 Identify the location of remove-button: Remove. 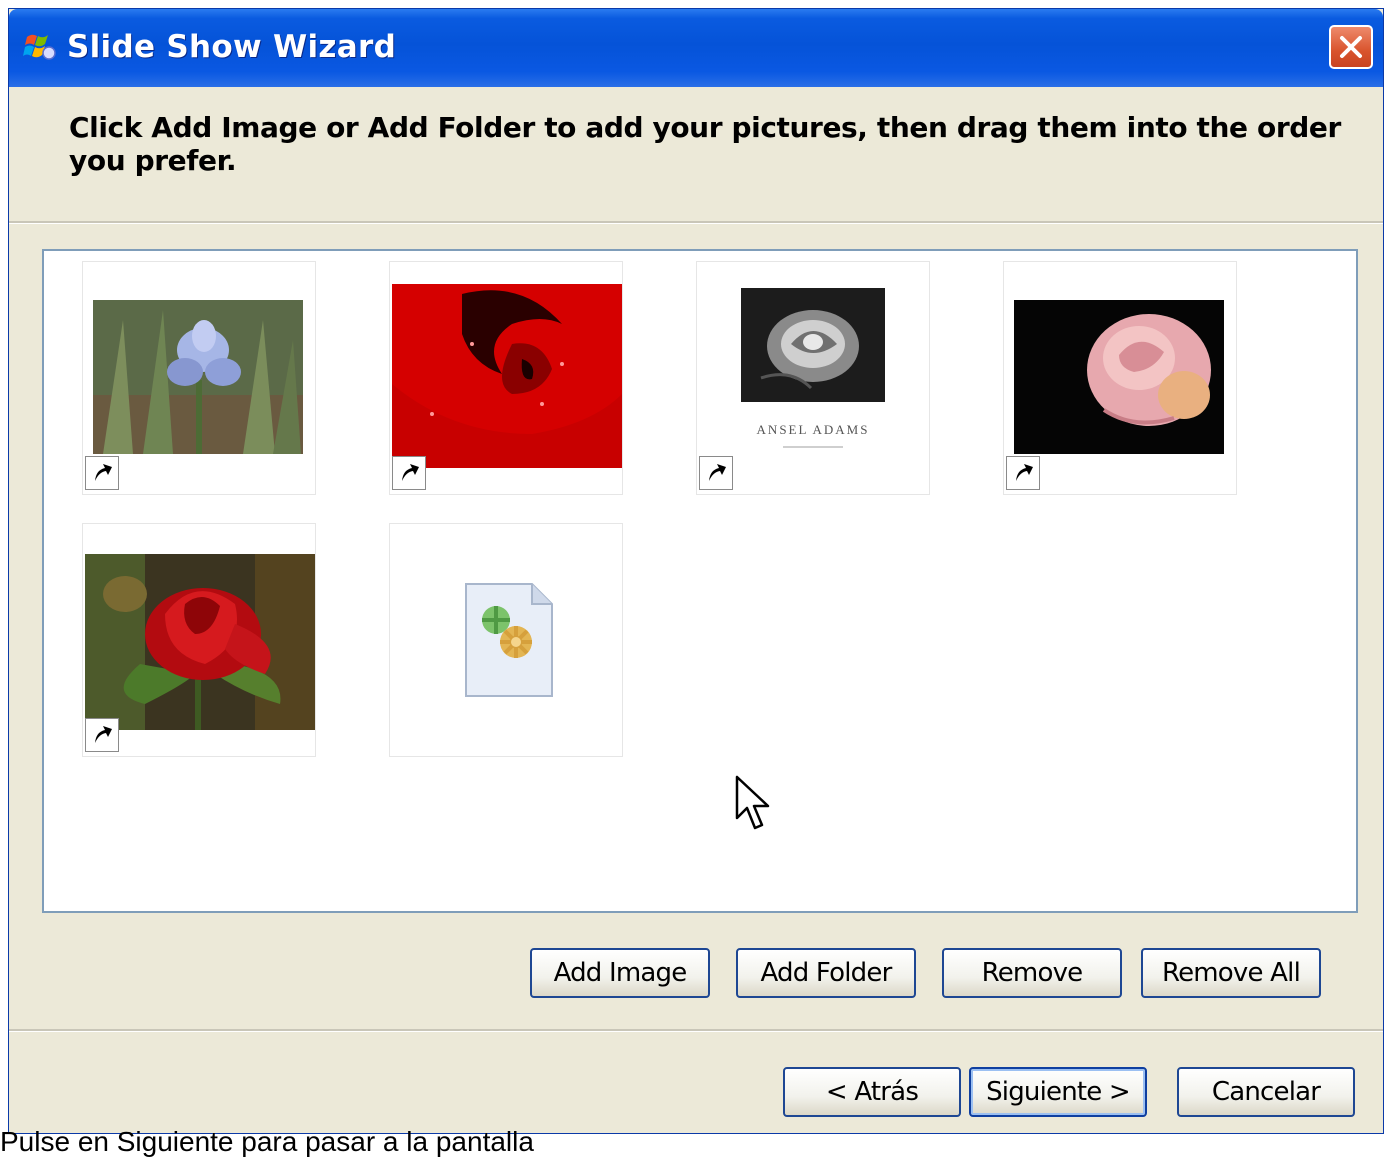
(1032, 973).